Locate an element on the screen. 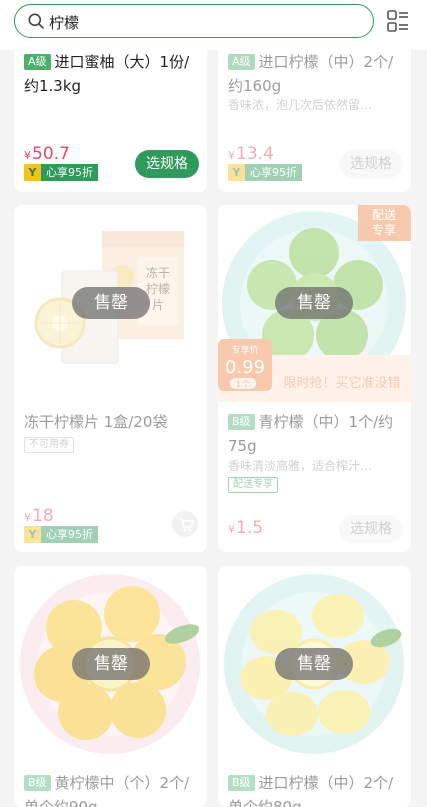  list-layout-icon is located at coordinates (398, 21).